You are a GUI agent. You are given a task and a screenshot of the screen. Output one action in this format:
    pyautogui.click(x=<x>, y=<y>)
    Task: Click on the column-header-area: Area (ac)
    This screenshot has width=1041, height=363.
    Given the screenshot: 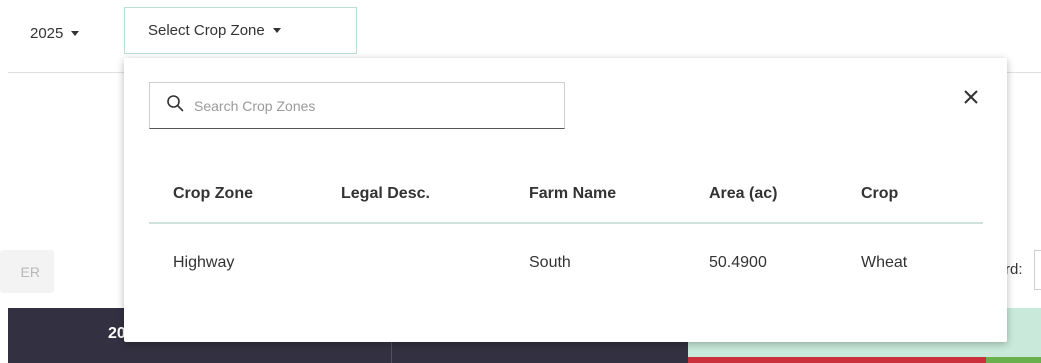 What is the action you would take?
    pyautogui.click(x=761, y=194)
    